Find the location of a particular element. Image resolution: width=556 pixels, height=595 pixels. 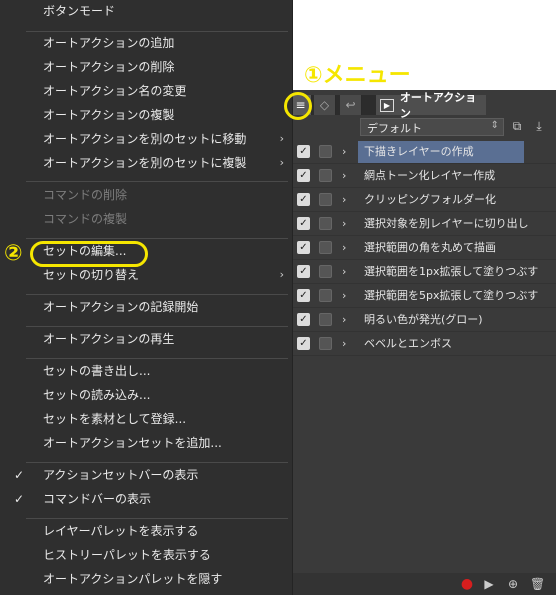

action-row: ✓ › ベベルとエンボス is located at coordinates (423, 344).